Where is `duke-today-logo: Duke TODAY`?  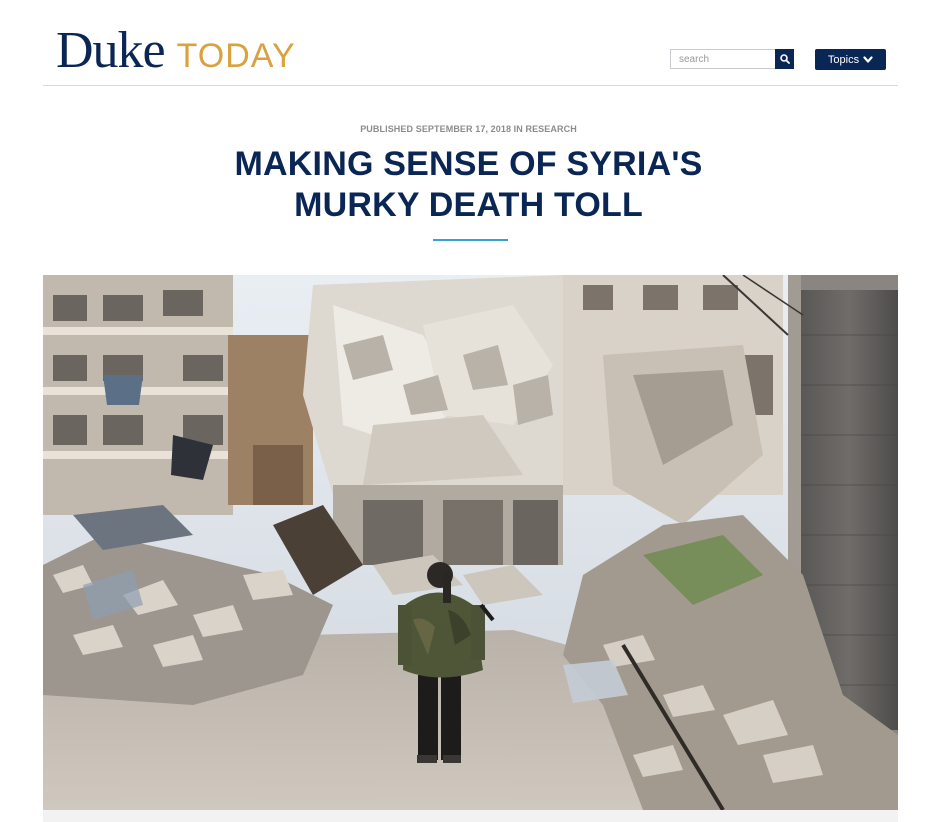
duke-today-logo: Duke TODAY is located at coordinates (176, 50).